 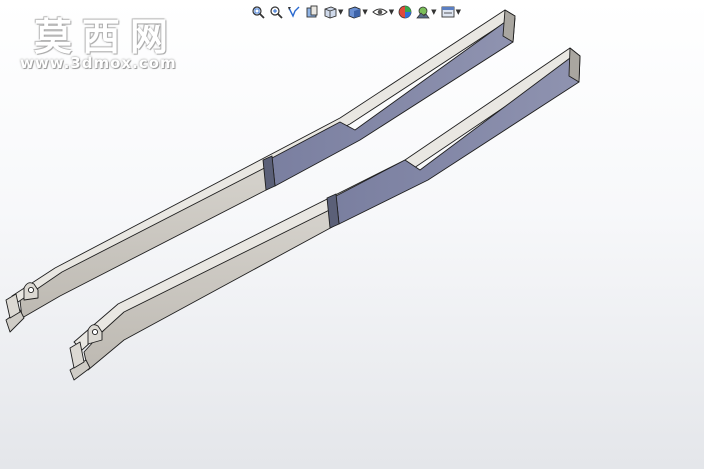 I want to click on hide-show-items-button: ▼, so click(x=383, y=12).